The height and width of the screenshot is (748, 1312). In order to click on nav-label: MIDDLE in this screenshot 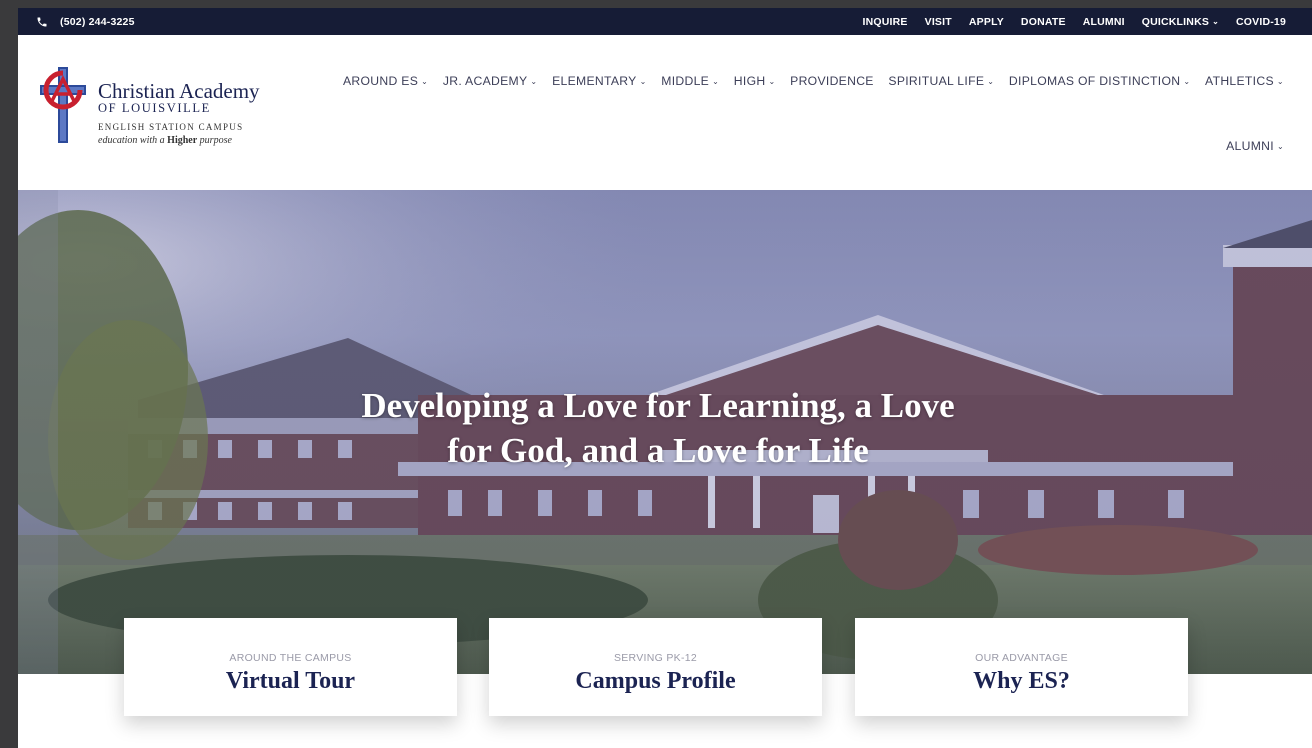, I will do `click(685, 81)`.